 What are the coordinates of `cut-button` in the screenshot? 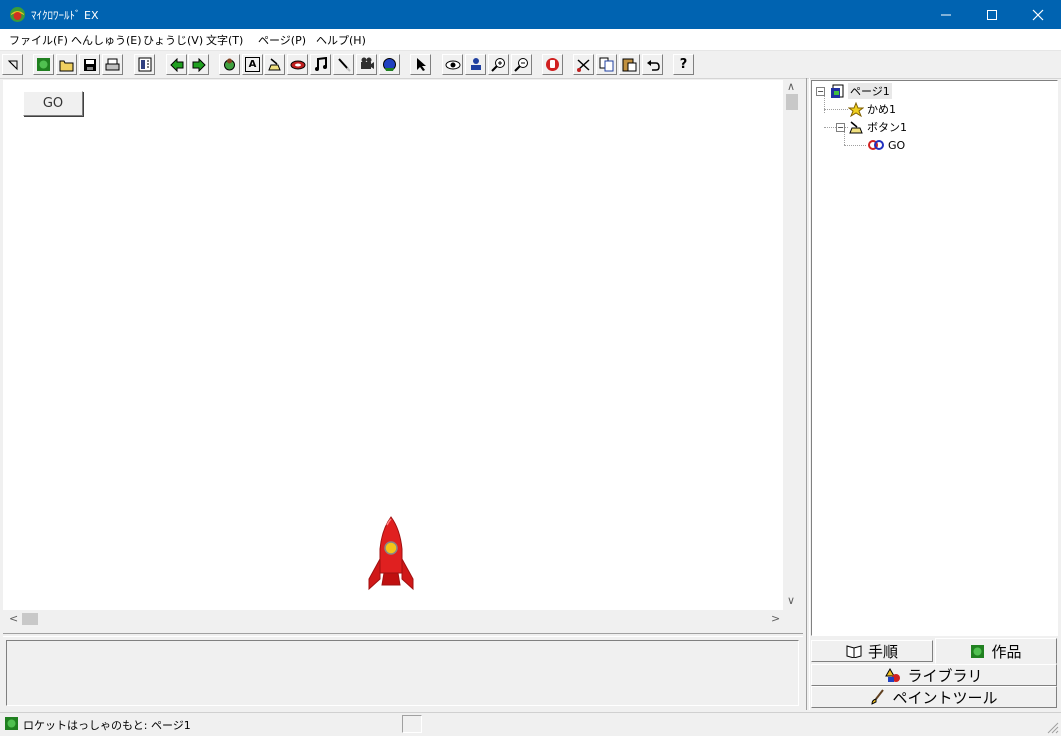 It's located at (583, 64).